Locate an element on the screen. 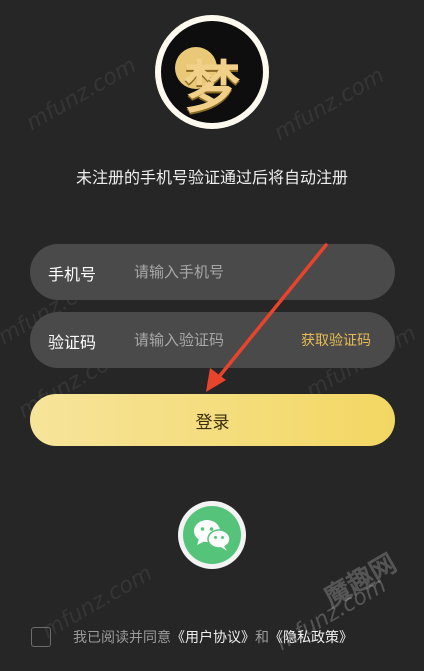  phone-input is located at coordinates (214, 272).